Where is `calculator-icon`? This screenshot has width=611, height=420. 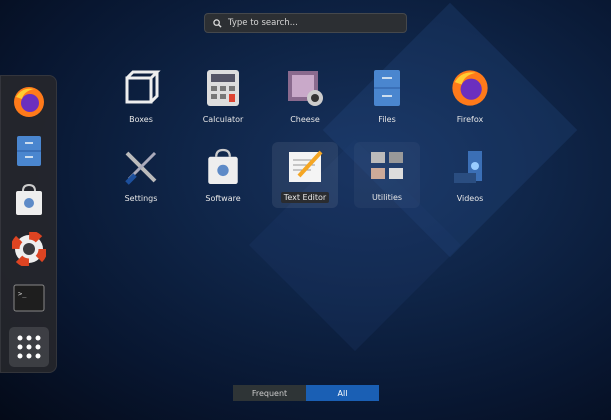 calculator-icon is located at coordinates (223, 88).